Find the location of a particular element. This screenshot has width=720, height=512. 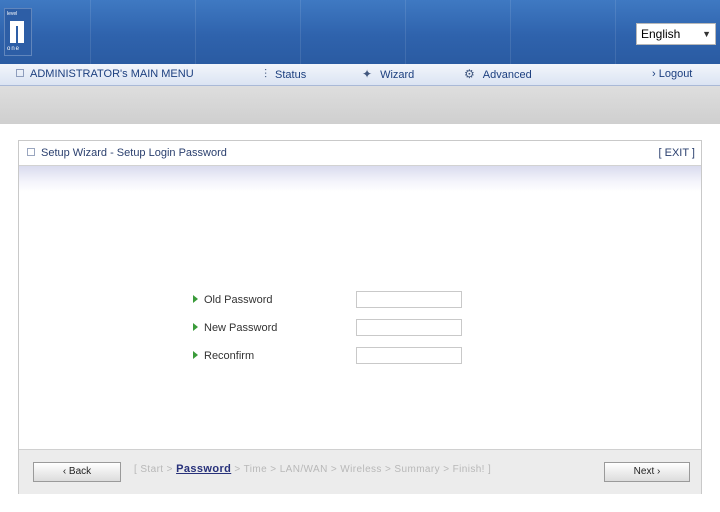

reconfirm-field is located at coordinates (409, 355).